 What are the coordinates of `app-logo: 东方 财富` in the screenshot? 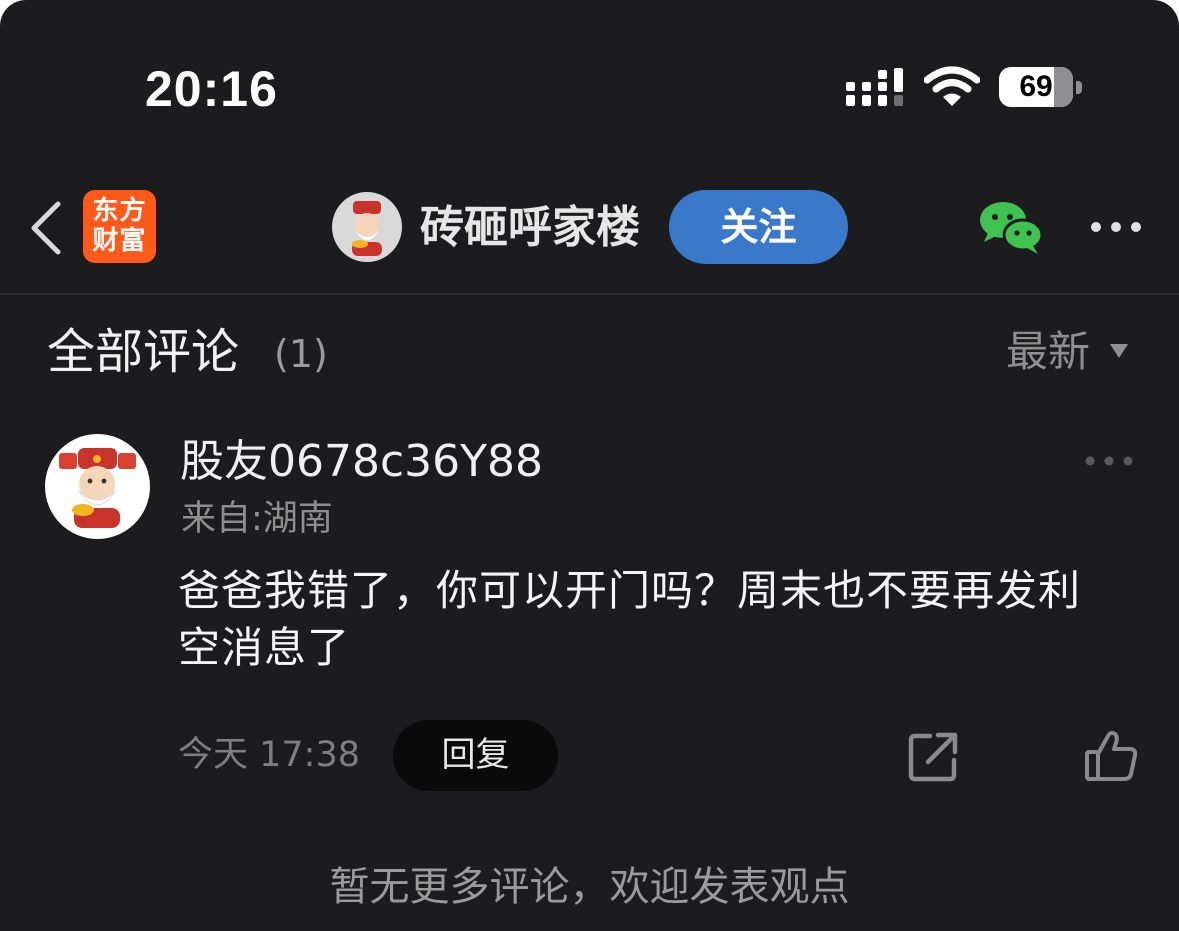 It's located at (119, 226).